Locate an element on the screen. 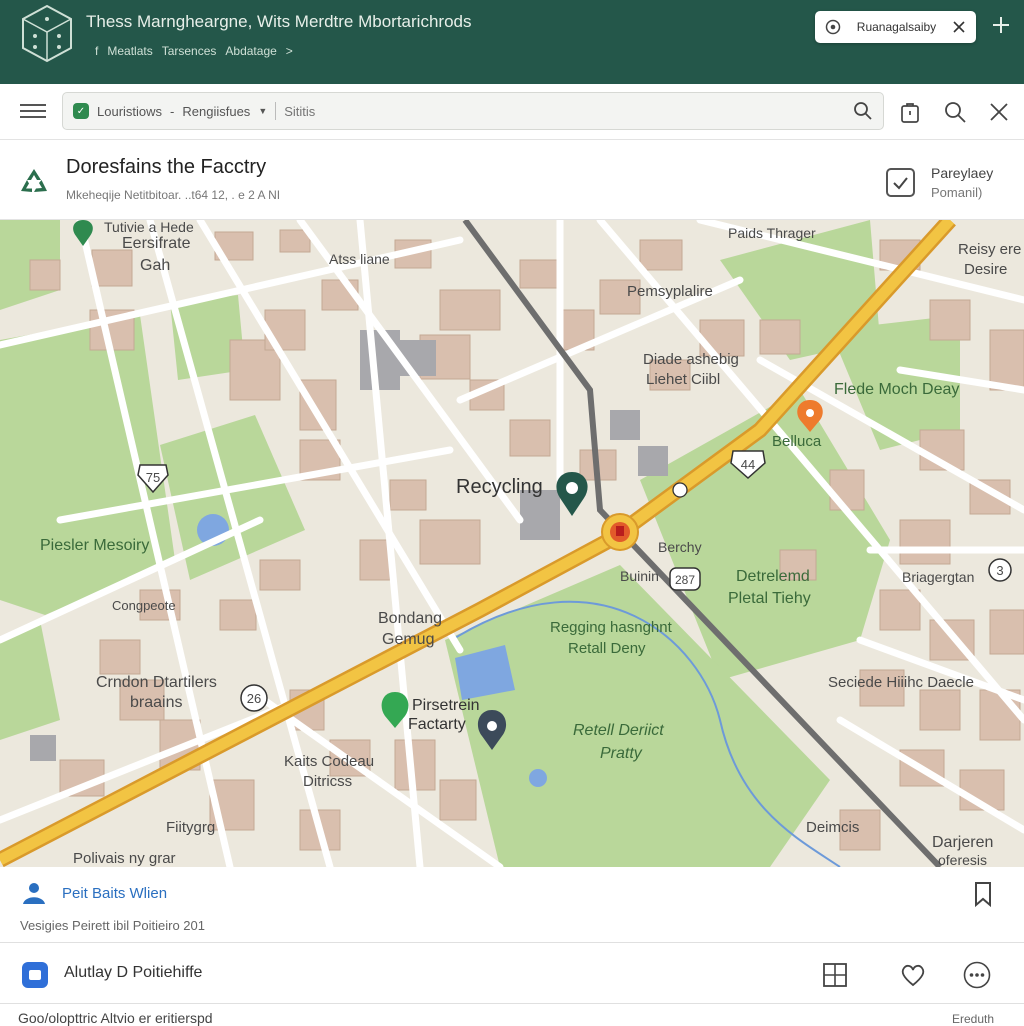 The height and width of the screenshot is (1026, 1024). map-label: Berchy is located at coordinates (680, 547).